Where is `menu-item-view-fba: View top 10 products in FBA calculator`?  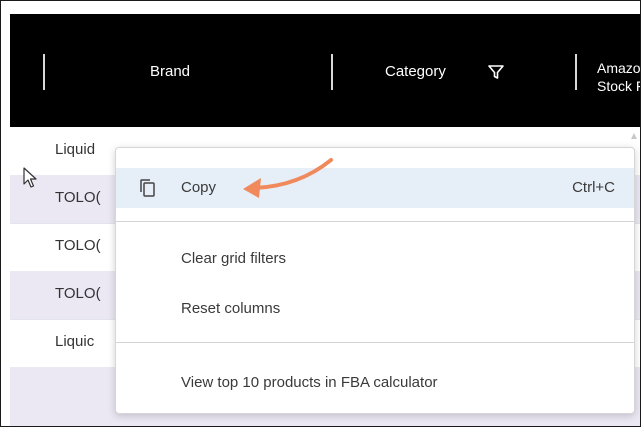 menu-item-view-fba: View top 10 products in FBA calculator is located at coordinates (375, 383).